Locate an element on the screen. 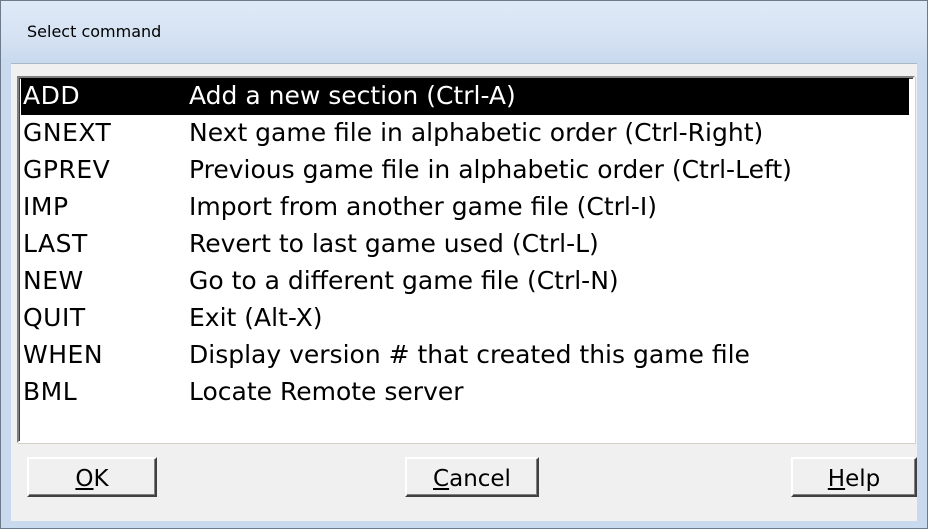  title-bar: Select command is located at coordinates (464, 32).